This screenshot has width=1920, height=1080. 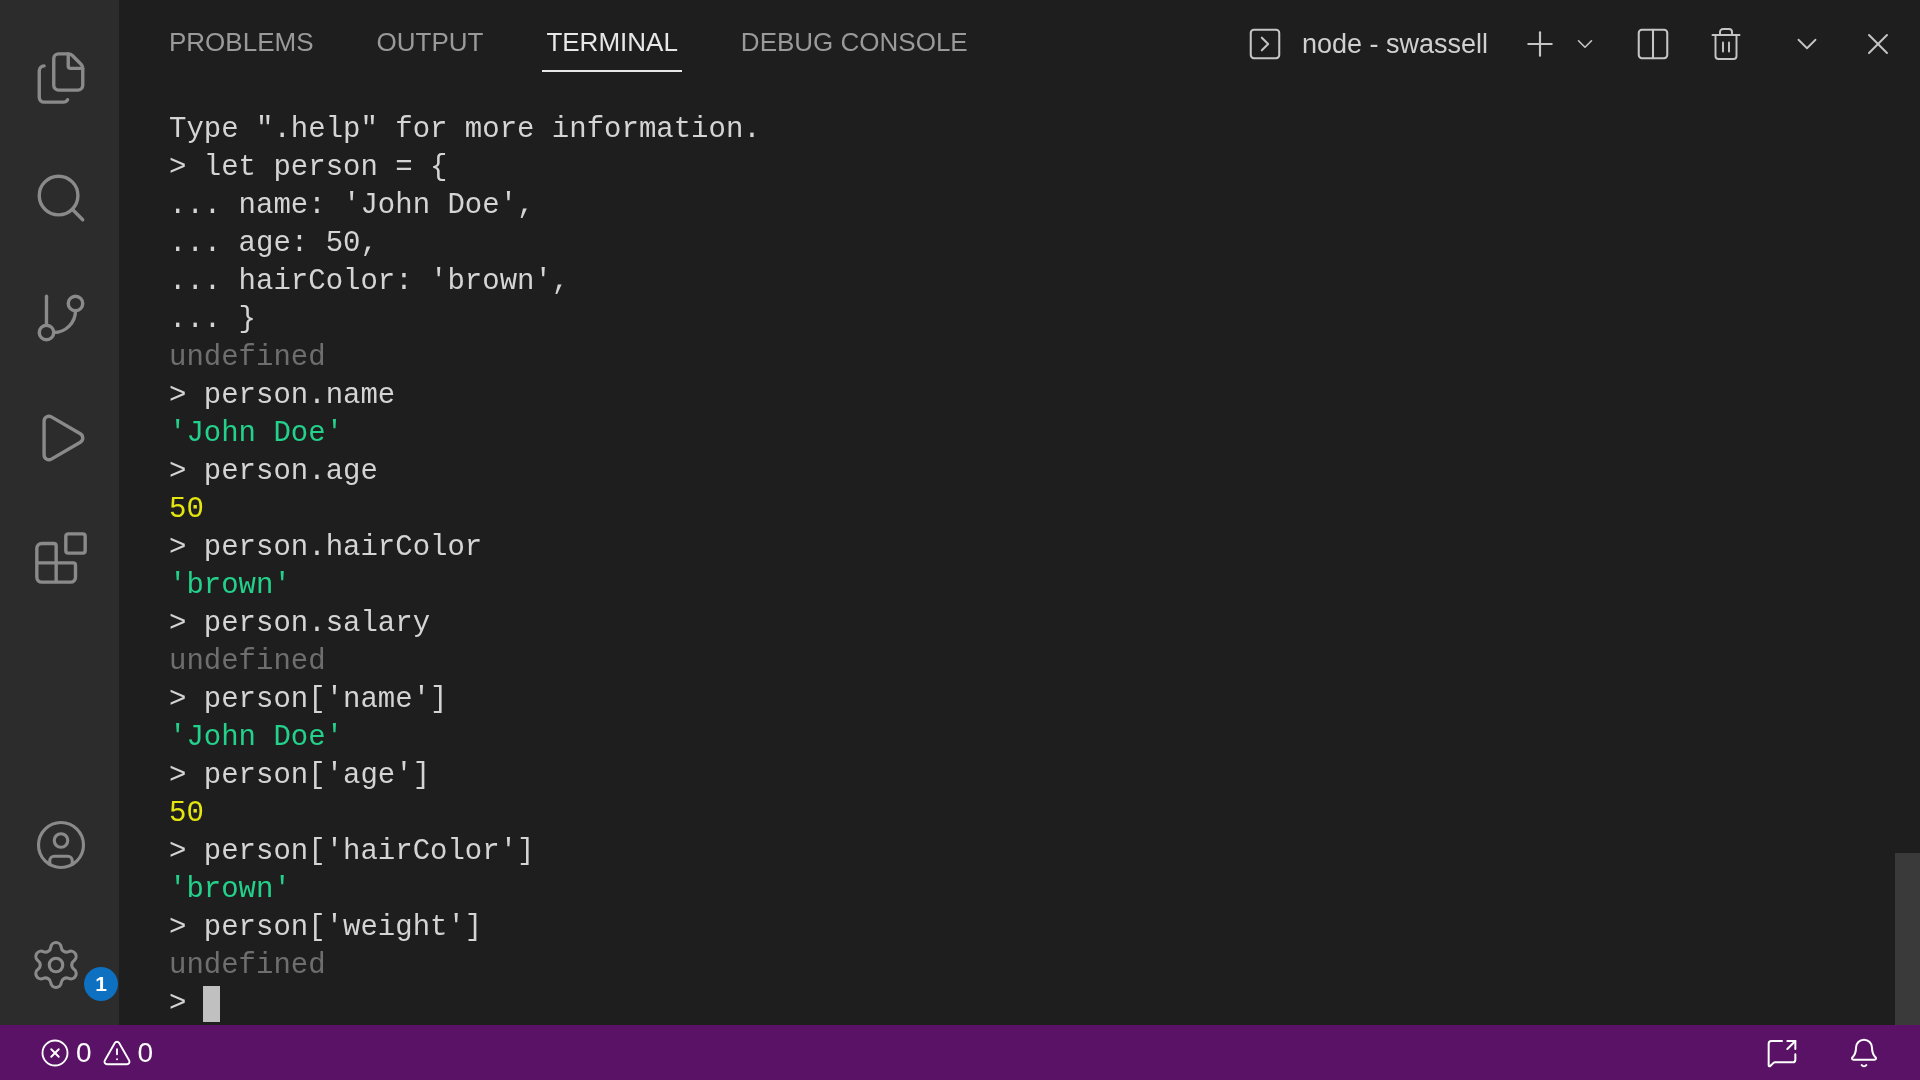 I want to click on account-icon, so click(x=61, y=845).